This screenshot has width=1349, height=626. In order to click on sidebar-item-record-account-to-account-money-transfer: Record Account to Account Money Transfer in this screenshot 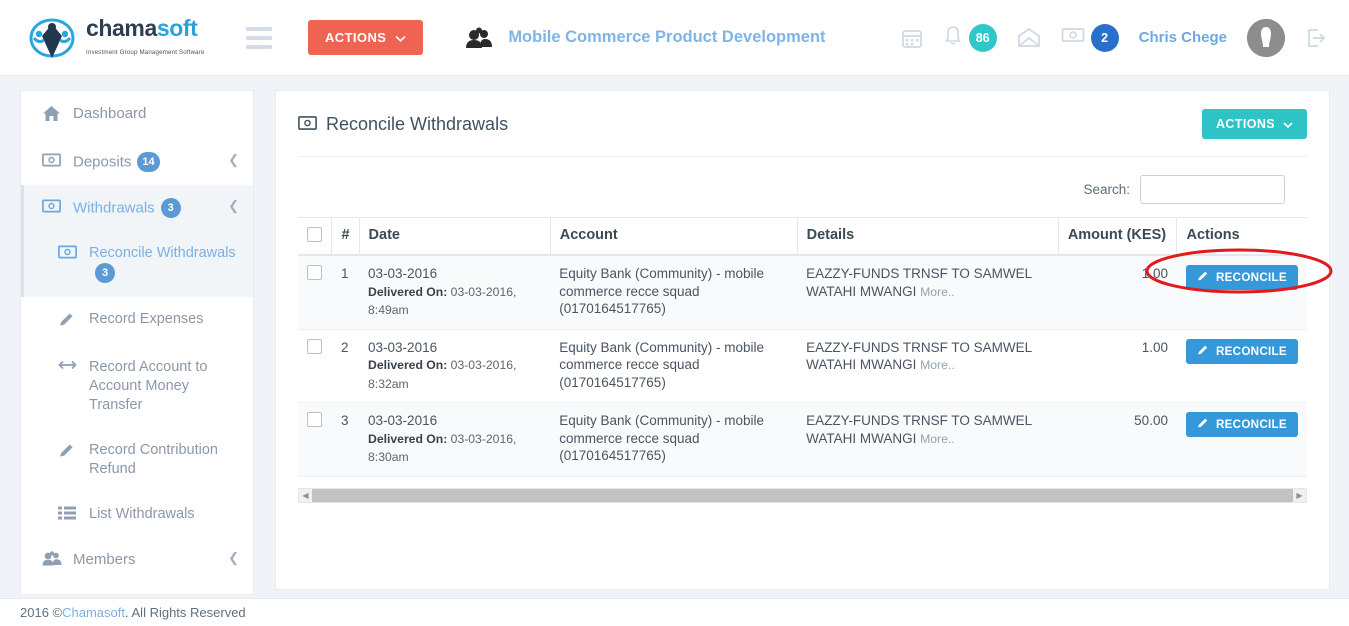, I will do `click(137, 386)`.